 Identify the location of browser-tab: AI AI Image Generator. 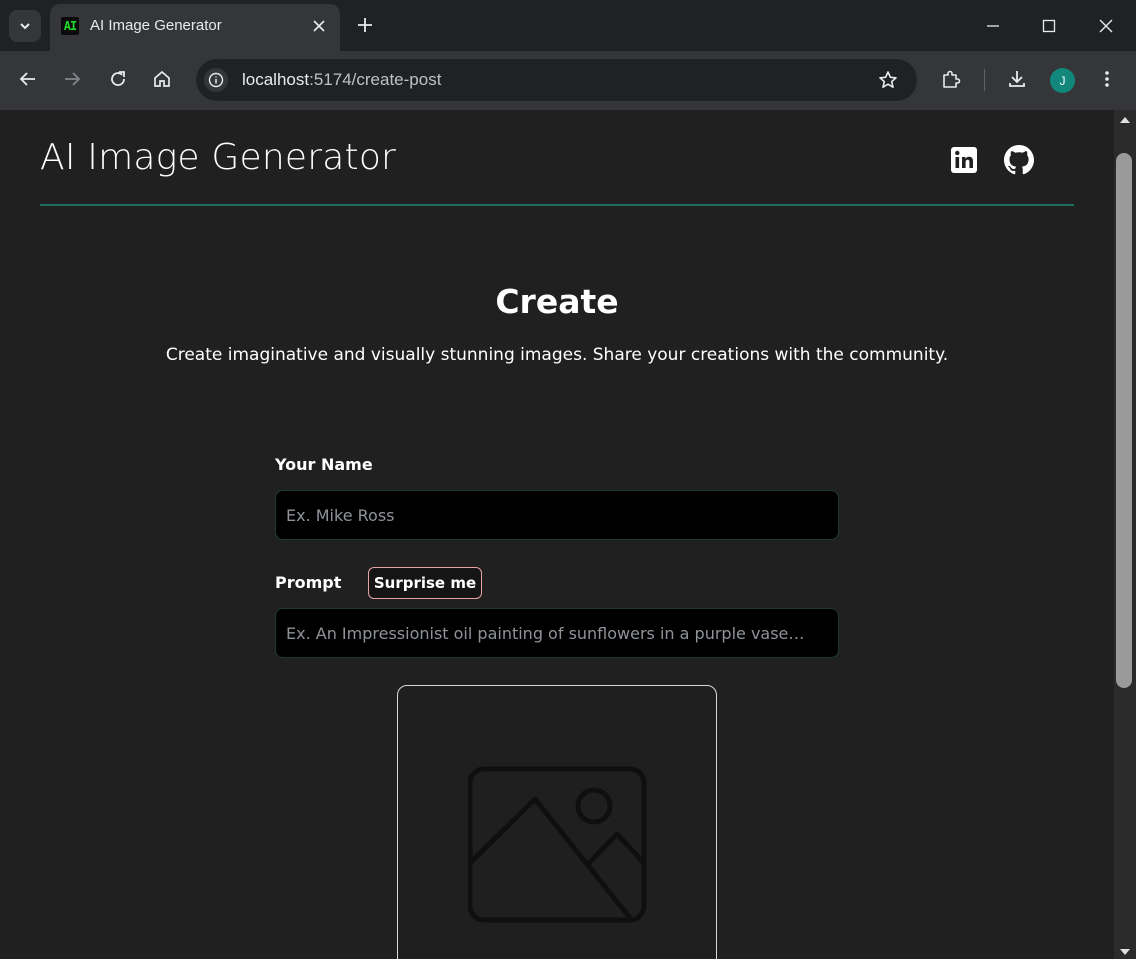
(195, 27).